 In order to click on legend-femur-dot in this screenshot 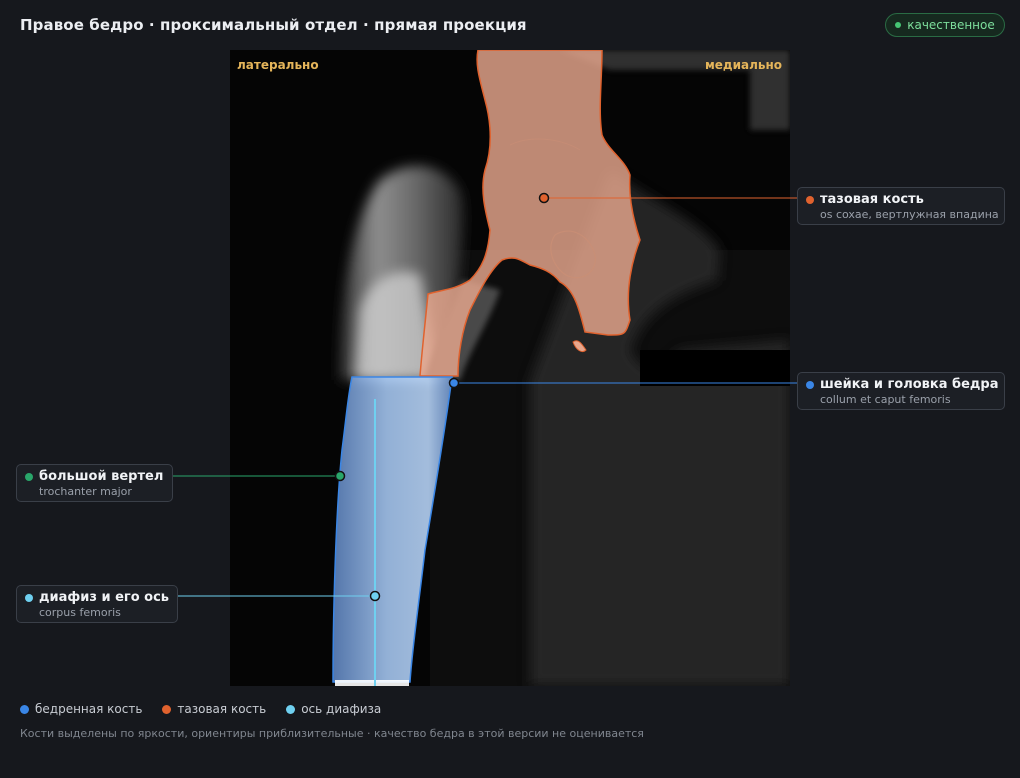, I will do `click(24, 709)`.